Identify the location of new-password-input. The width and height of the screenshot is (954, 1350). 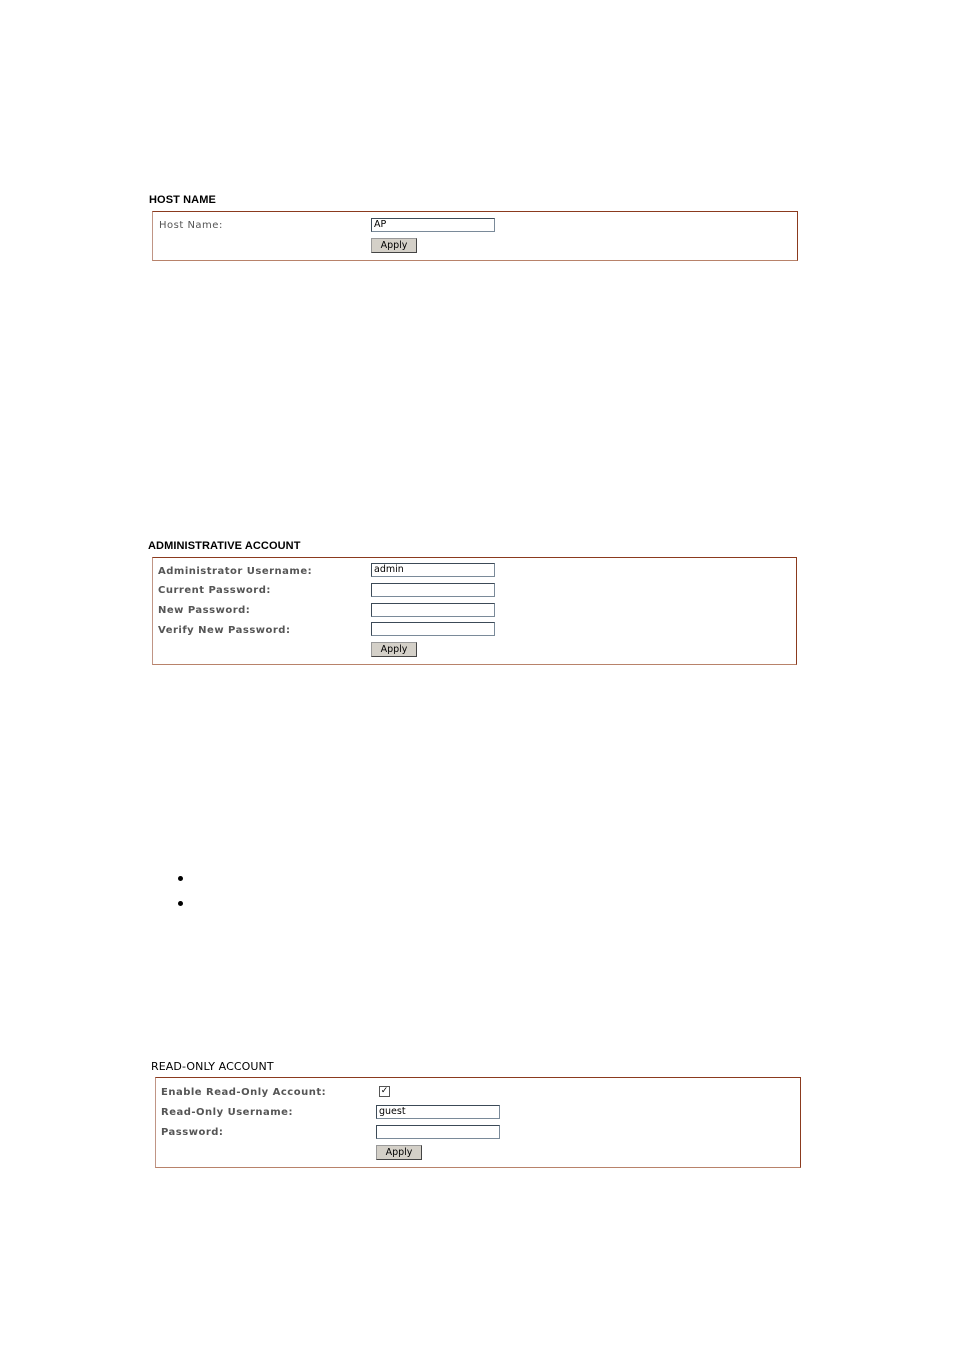
(433, 610).